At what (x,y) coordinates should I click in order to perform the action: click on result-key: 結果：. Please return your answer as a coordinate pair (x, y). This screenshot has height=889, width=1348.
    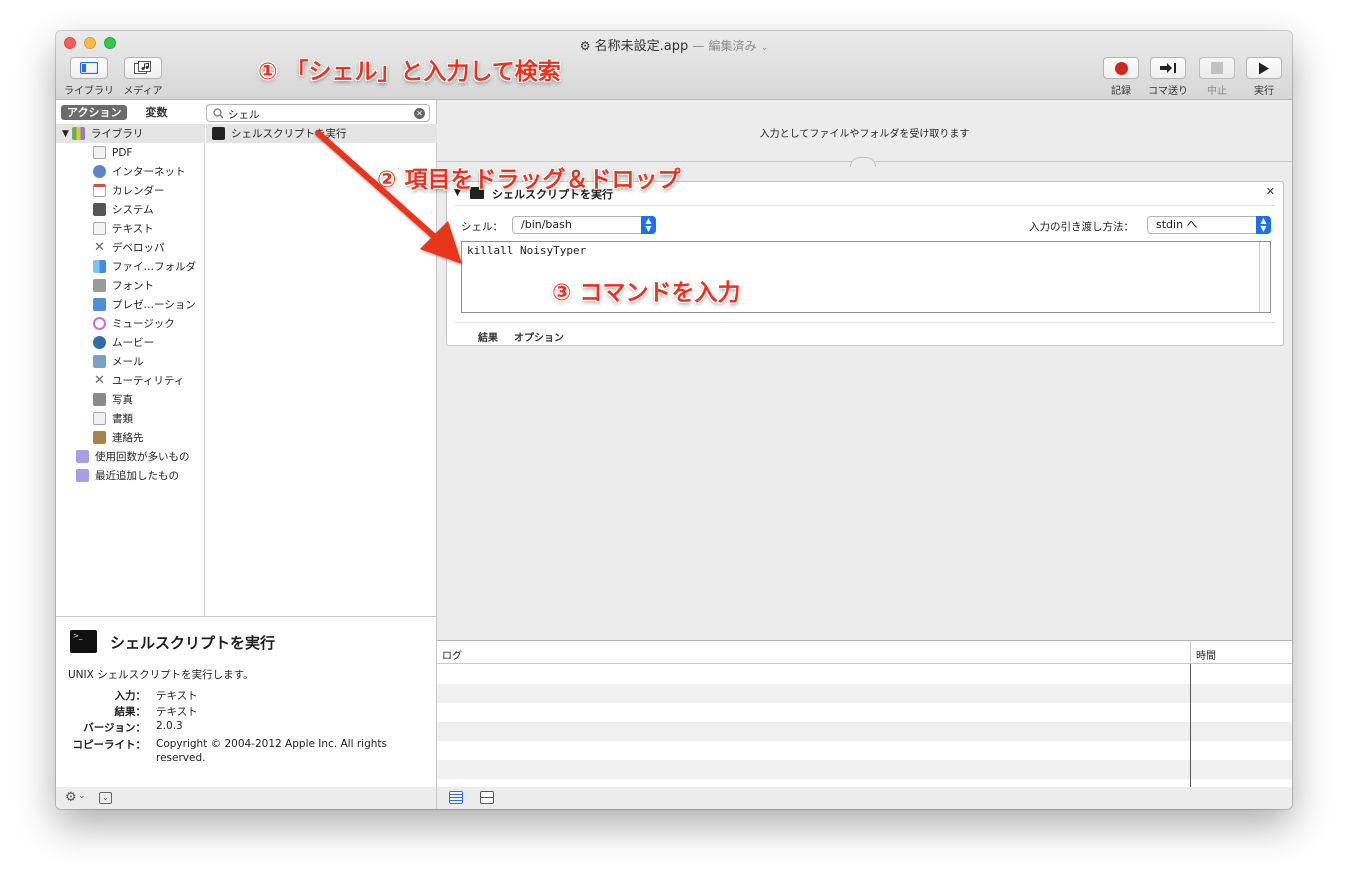
    Looking at the image, I should click on (130, 712).